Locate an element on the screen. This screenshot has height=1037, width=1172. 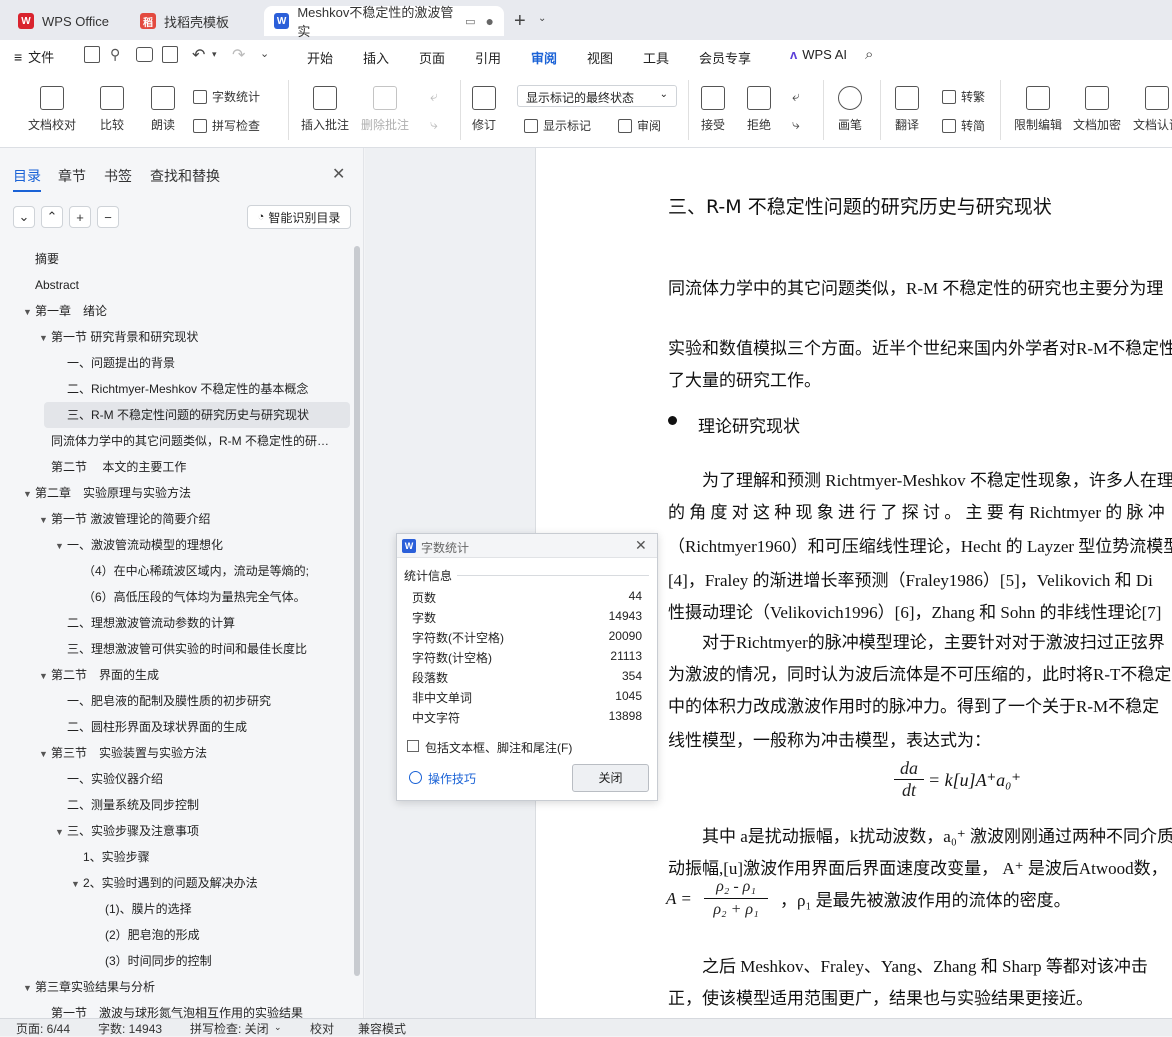
toc-item: 三、理想激波管可供实验的时间和最佳长度比 is located at coordinates (181, 649).